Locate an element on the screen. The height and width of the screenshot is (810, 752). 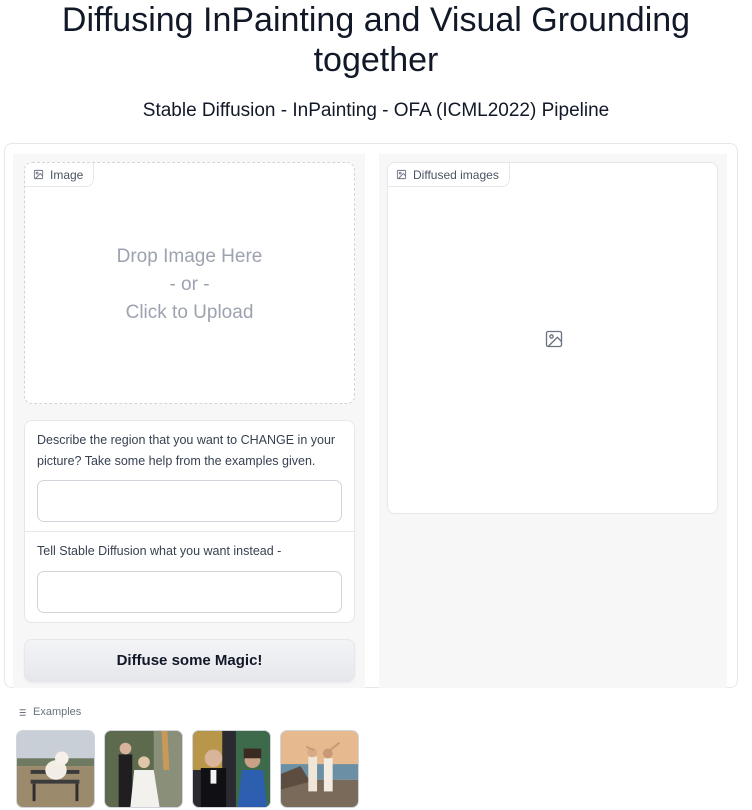
couple-at-golden-globes-thumbnail is located at coordinates (231, 769).